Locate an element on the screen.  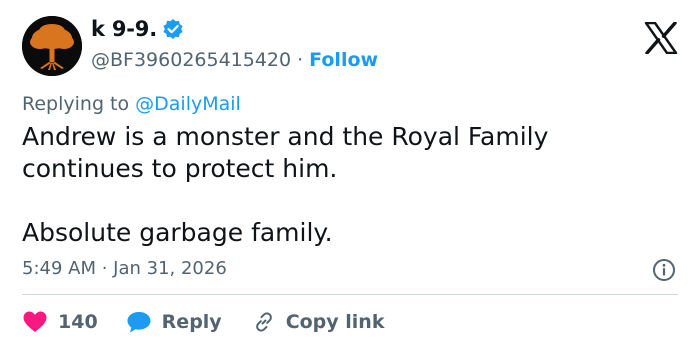
author-display-name: k 9-9. is located at coordinates (124, 29).